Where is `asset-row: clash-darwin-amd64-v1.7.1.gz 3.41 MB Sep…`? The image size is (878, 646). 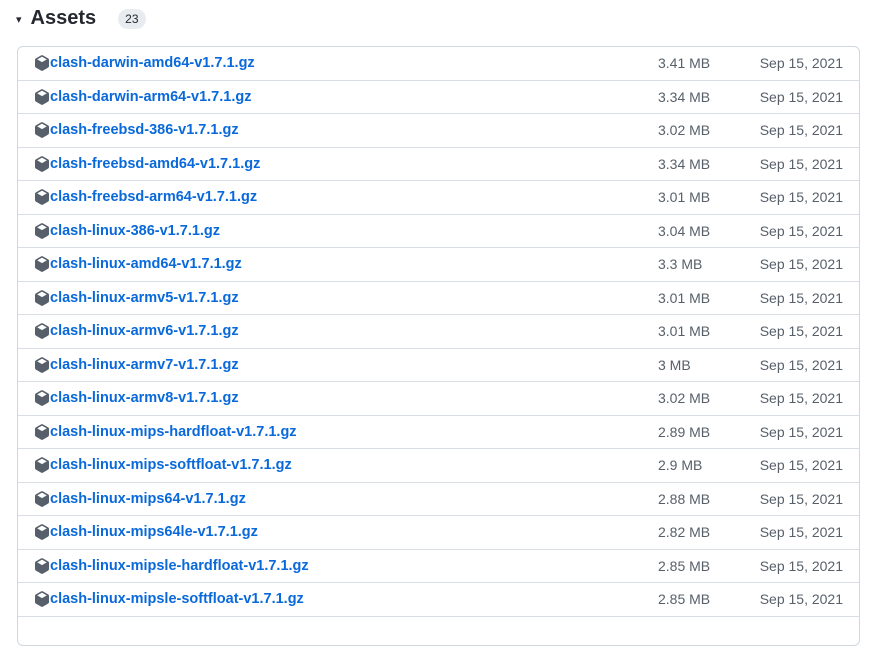
asset-row: clash-darwin-amd64-v1.7.1.gz 3.41 MB Sep… is located at coordinates (438, 64).